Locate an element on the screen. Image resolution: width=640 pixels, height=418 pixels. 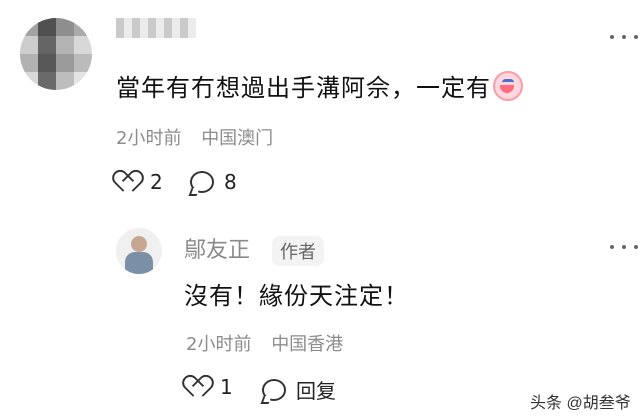
author-badge: 作者 is located at coordinates (298, 251).